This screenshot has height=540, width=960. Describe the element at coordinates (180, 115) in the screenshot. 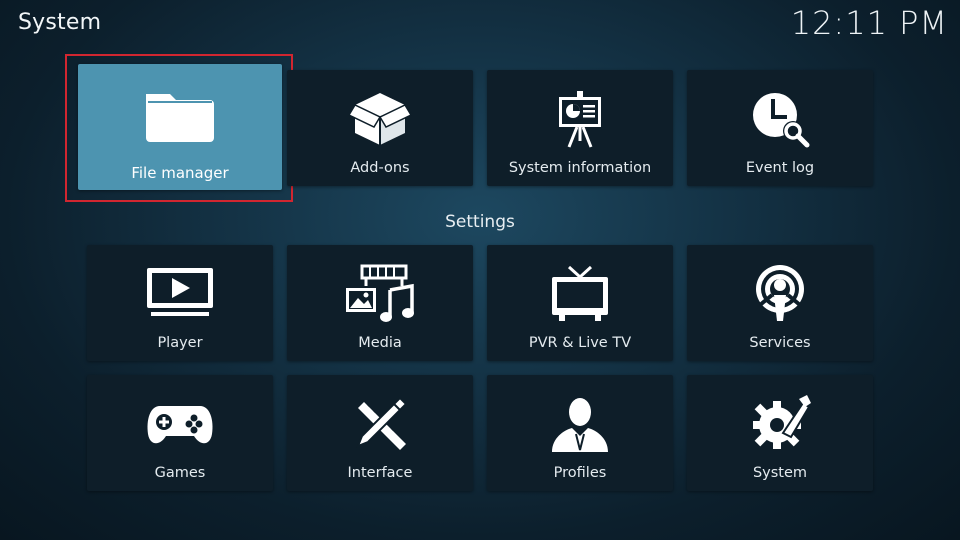

I see `folder-icon` at that location.